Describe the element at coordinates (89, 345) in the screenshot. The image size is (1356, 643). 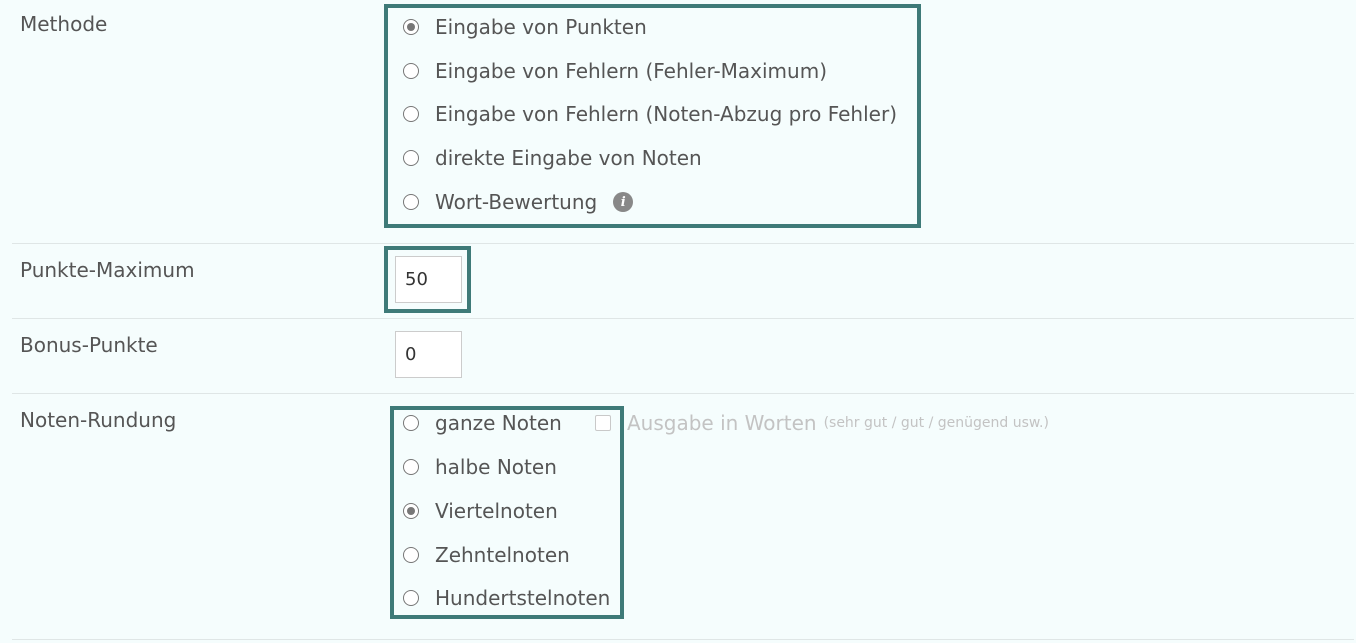
I see `bonus-punkte-label: Bonus-Punkte` at that location.